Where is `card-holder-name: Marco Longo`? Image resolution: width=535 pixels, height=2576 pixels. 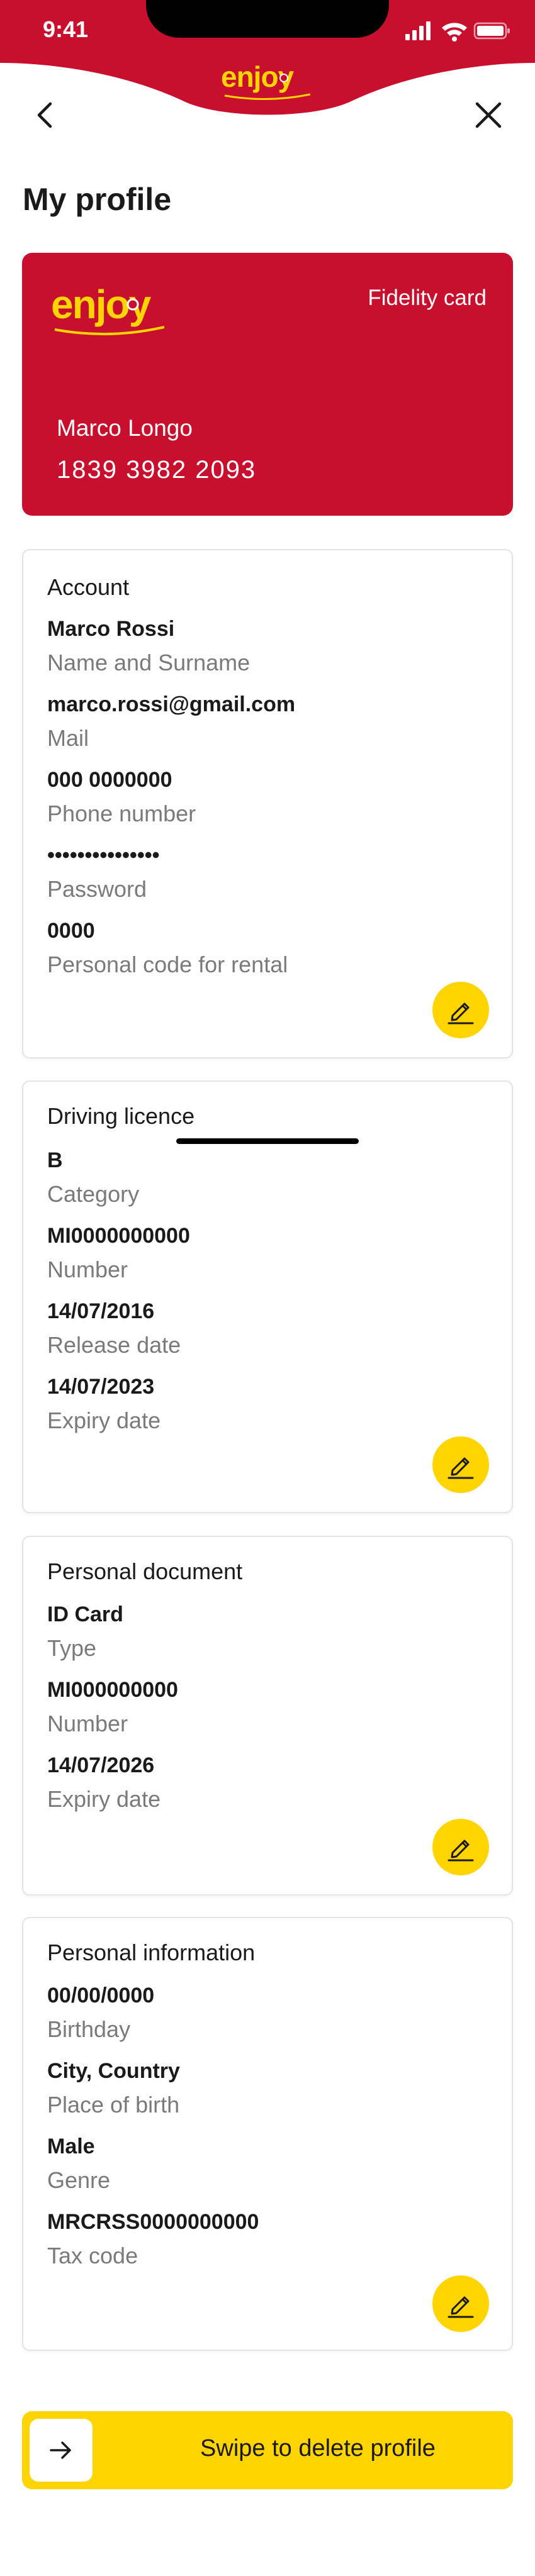
card-holder-name: Marco Longo is located at coordinates (125, 428).